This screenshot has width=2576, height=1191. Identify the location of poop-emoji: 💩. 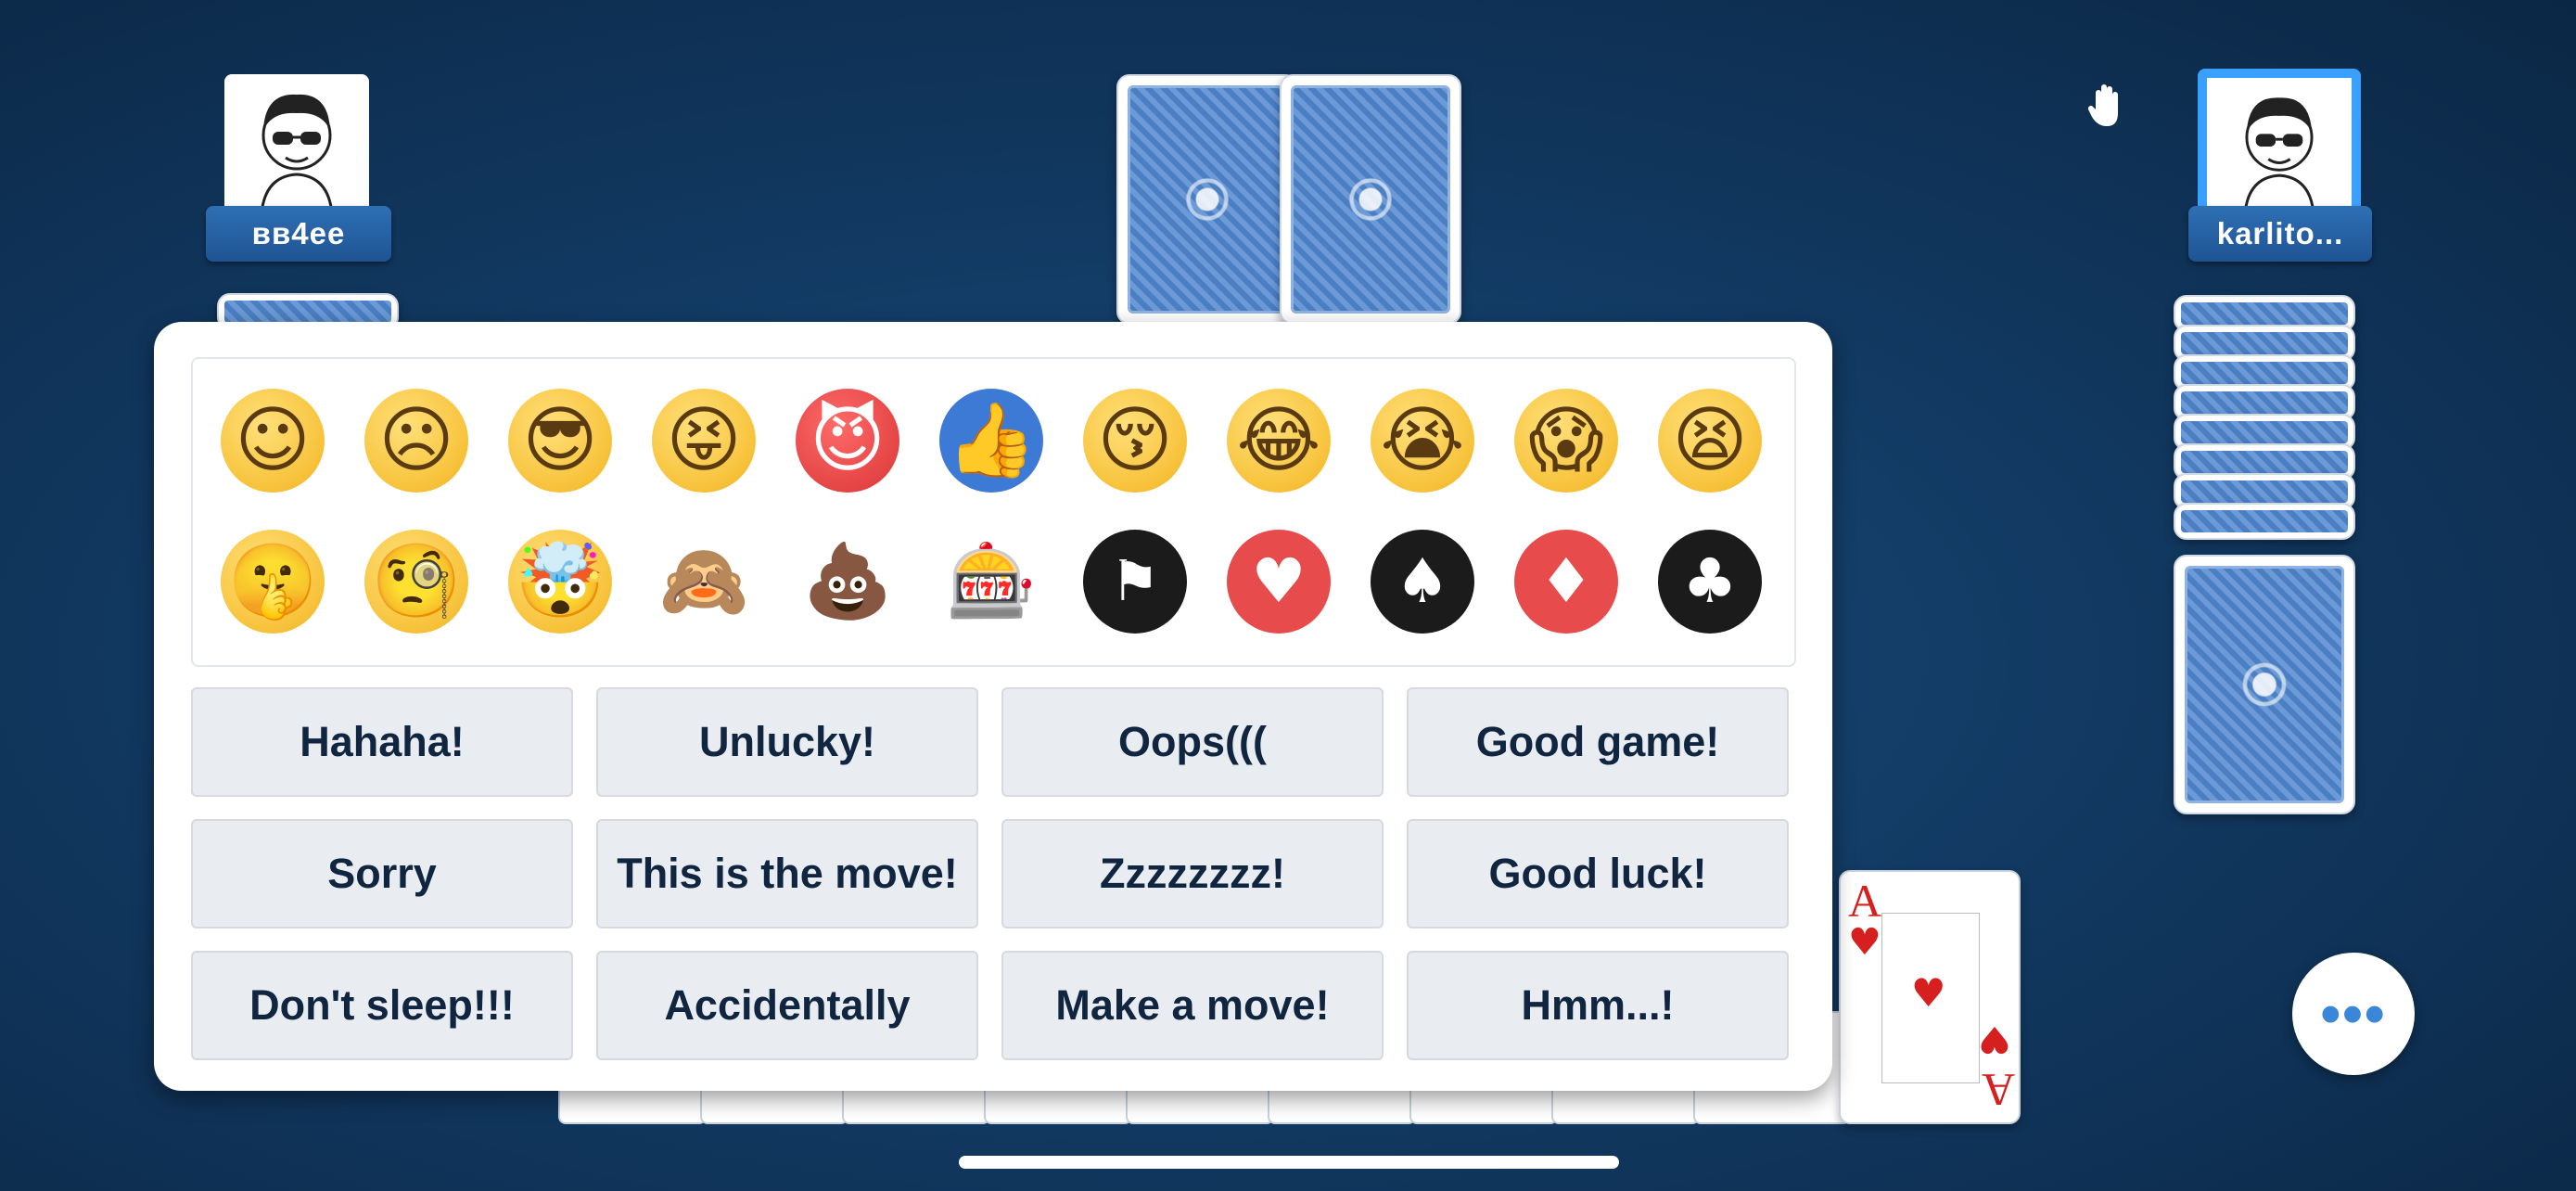
(847, 582).